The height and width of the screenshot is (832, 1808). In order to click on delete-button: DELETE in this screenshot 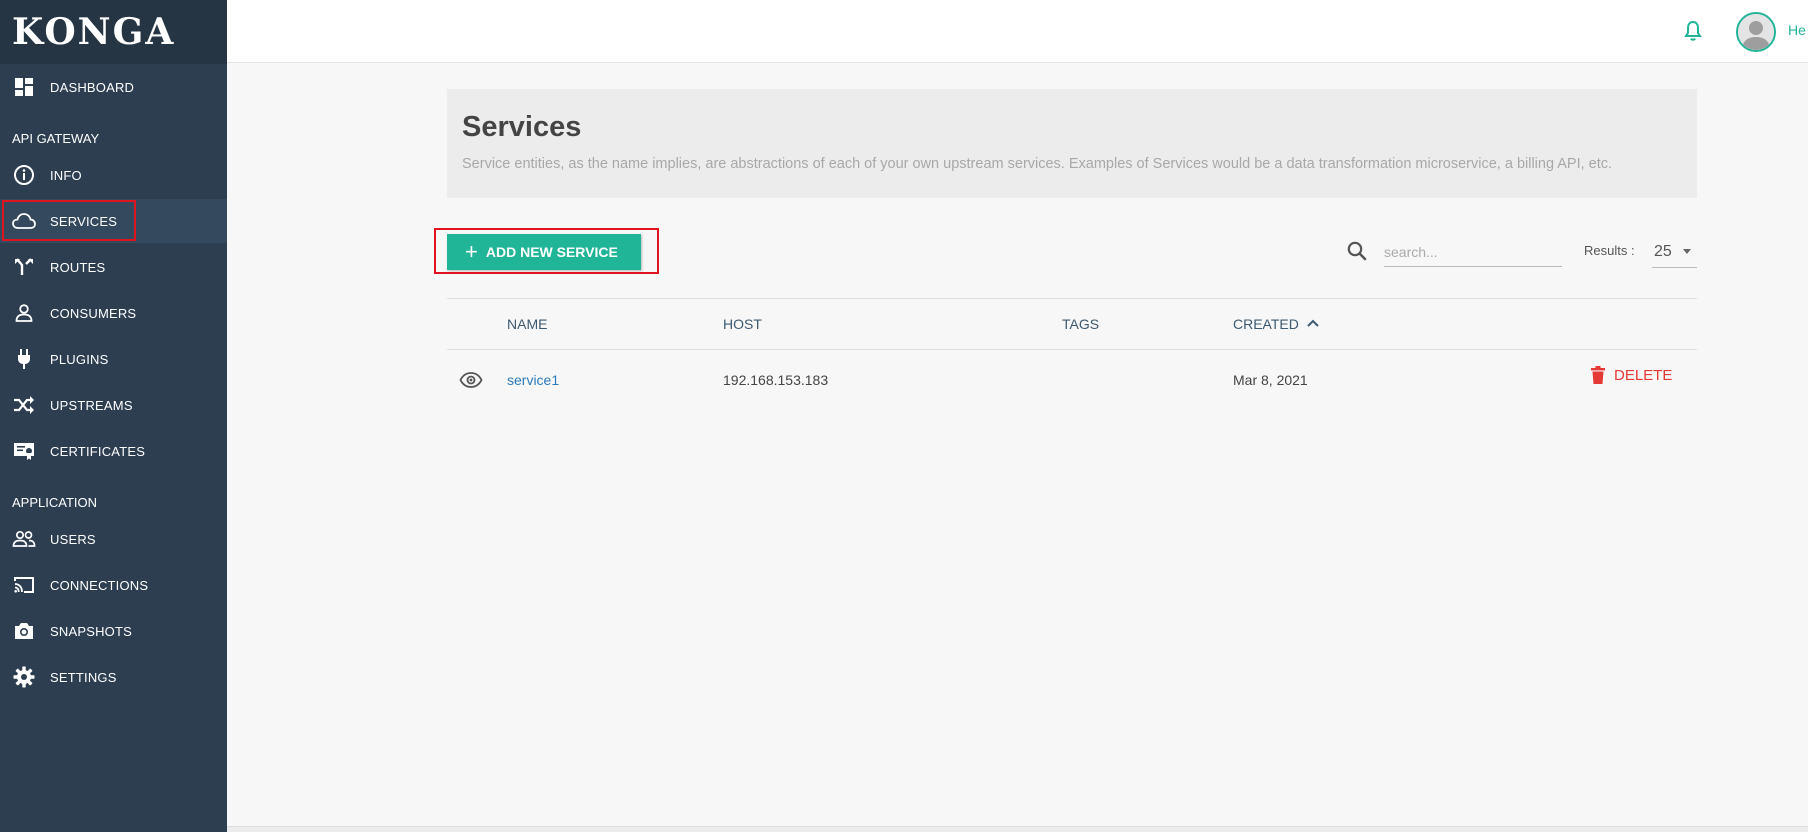, I will do `click(1631, 375)`.